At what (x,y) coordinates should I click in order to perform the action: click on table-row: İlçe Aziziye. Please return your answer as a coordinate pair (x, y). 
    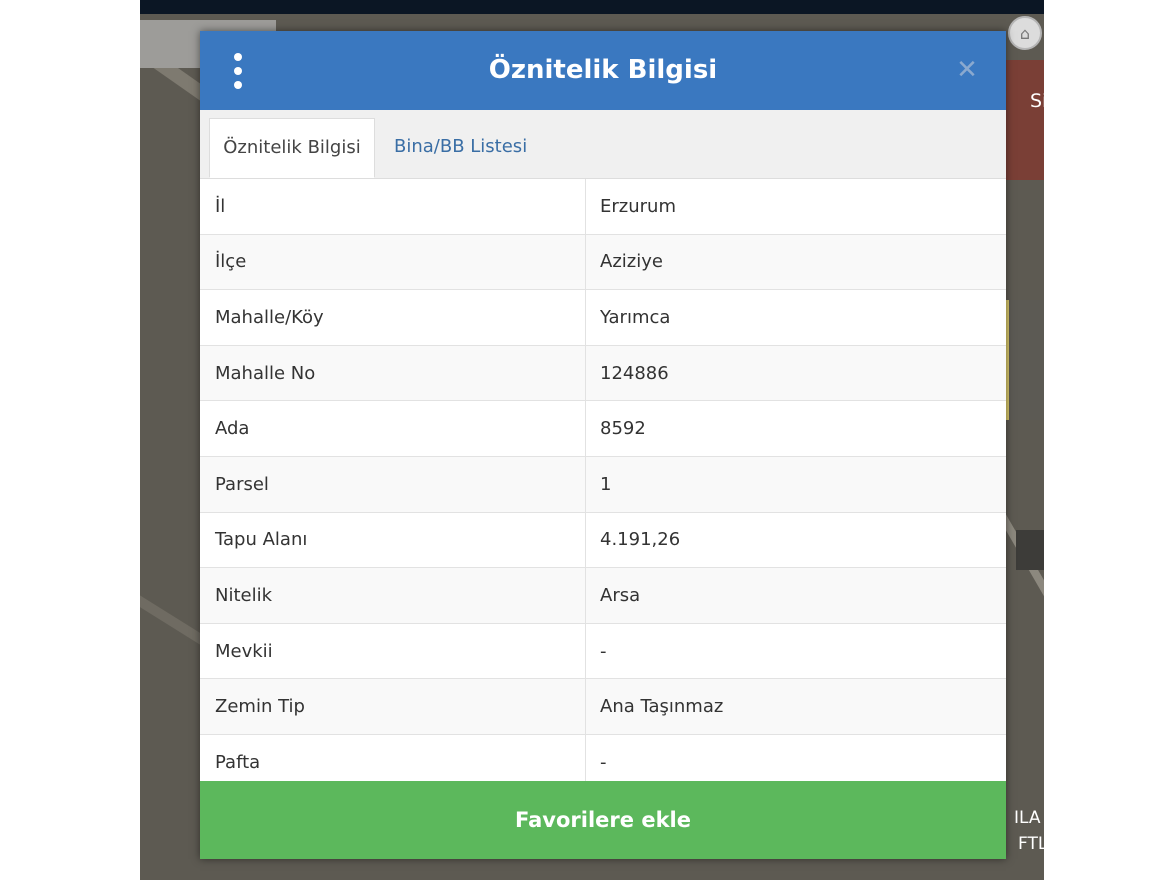
    Looking at the image, I should click on (603, 262).